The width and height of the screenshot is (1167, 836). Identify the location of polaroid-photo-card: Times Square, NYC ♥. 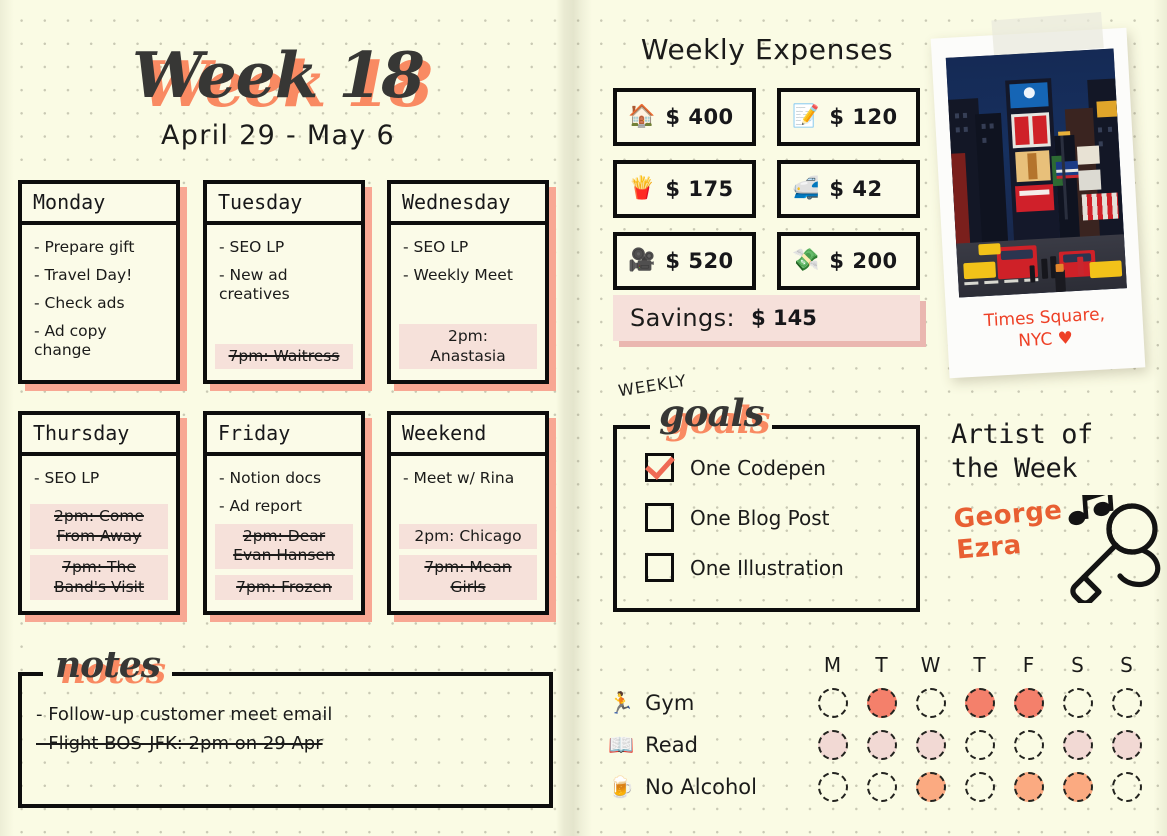
(1038, 195).